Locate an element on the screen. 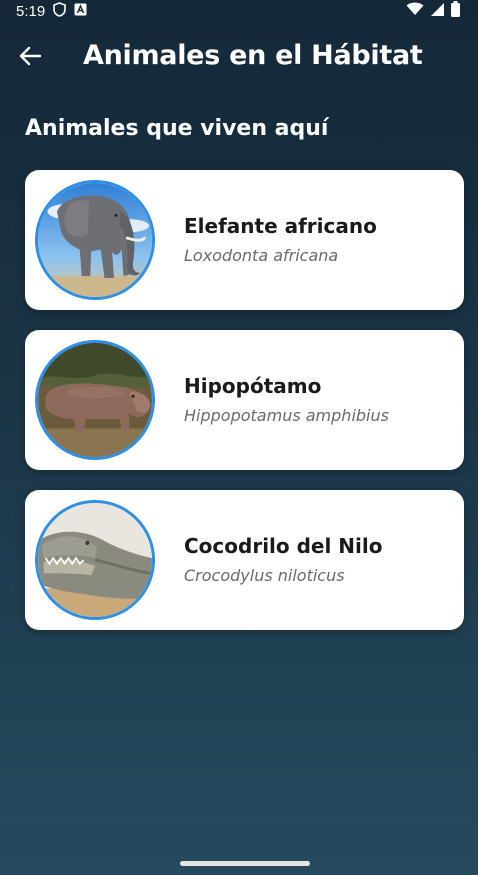 Image resolution: width=478 pixels, height=875 pixels. animal-scientific-name: Crocodylus niloticus is located at coordinates (264, 575).